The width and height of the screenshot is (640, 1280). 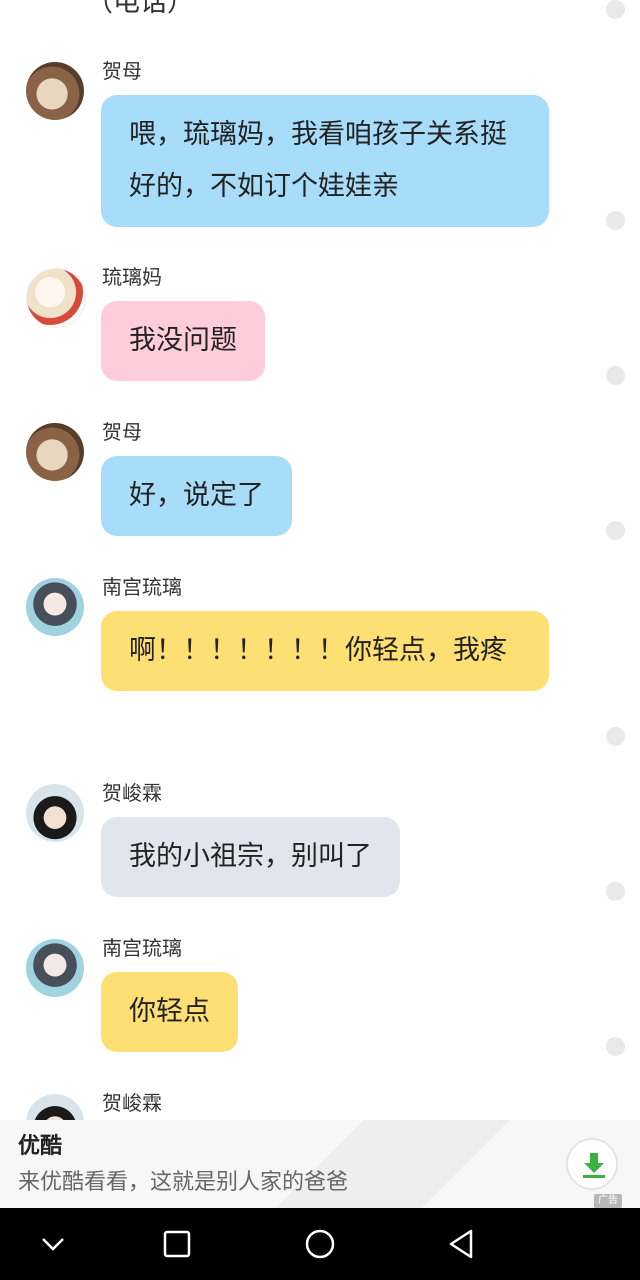 I want to click on circle-icon, so click(x=320, y=1244).